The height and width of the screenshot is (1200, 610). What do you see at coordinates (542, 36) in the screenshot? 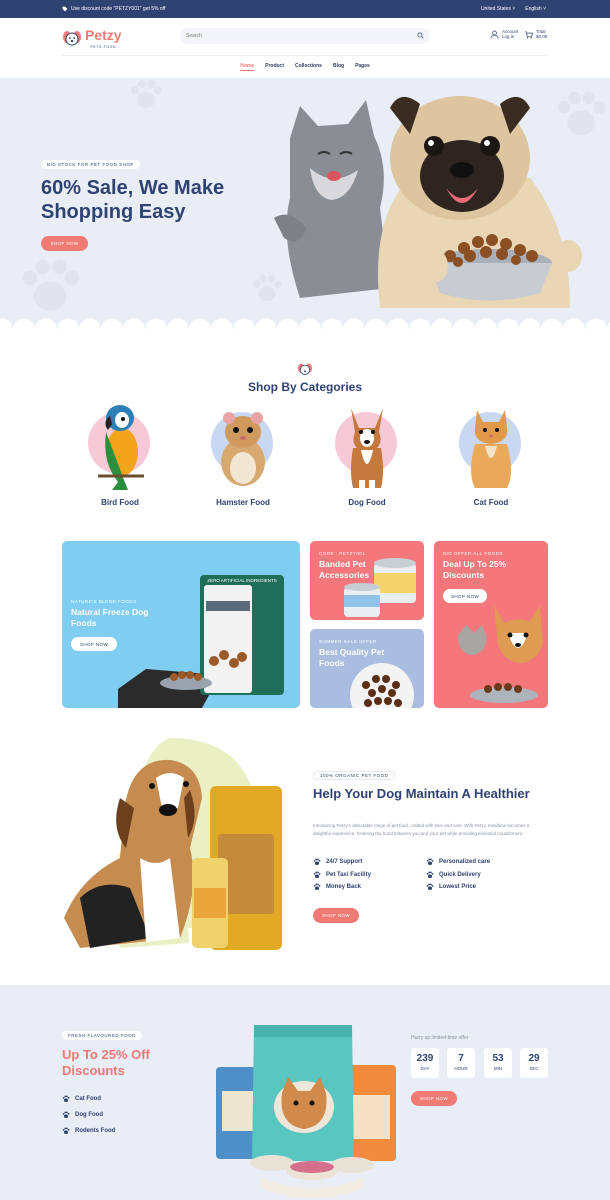
I see `cart-total-value: $0.00` at bounding box center [542, 36].